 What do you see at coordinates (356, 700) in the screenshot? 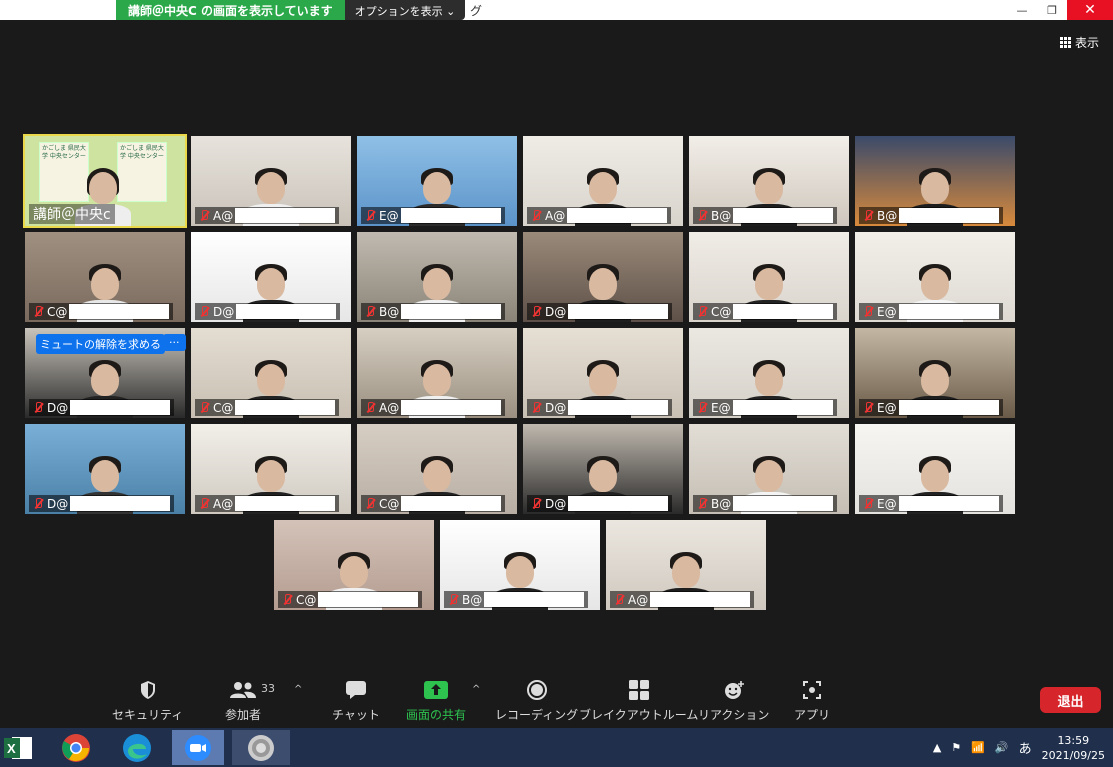
I see `chat-button: チャット` at bounding box center [356, 700].